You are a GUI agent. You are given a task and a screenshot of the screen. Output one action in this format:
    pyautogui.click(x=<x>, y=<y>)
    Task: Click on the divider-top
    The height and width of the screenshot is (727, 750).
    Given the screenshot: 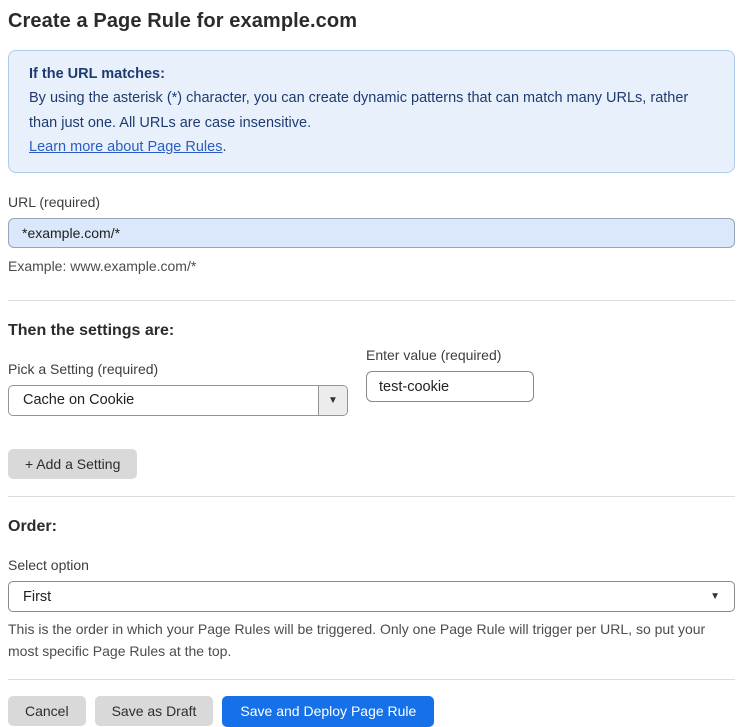 What is the action you would take?
    pyautogui.click(x=371, y=301)
    